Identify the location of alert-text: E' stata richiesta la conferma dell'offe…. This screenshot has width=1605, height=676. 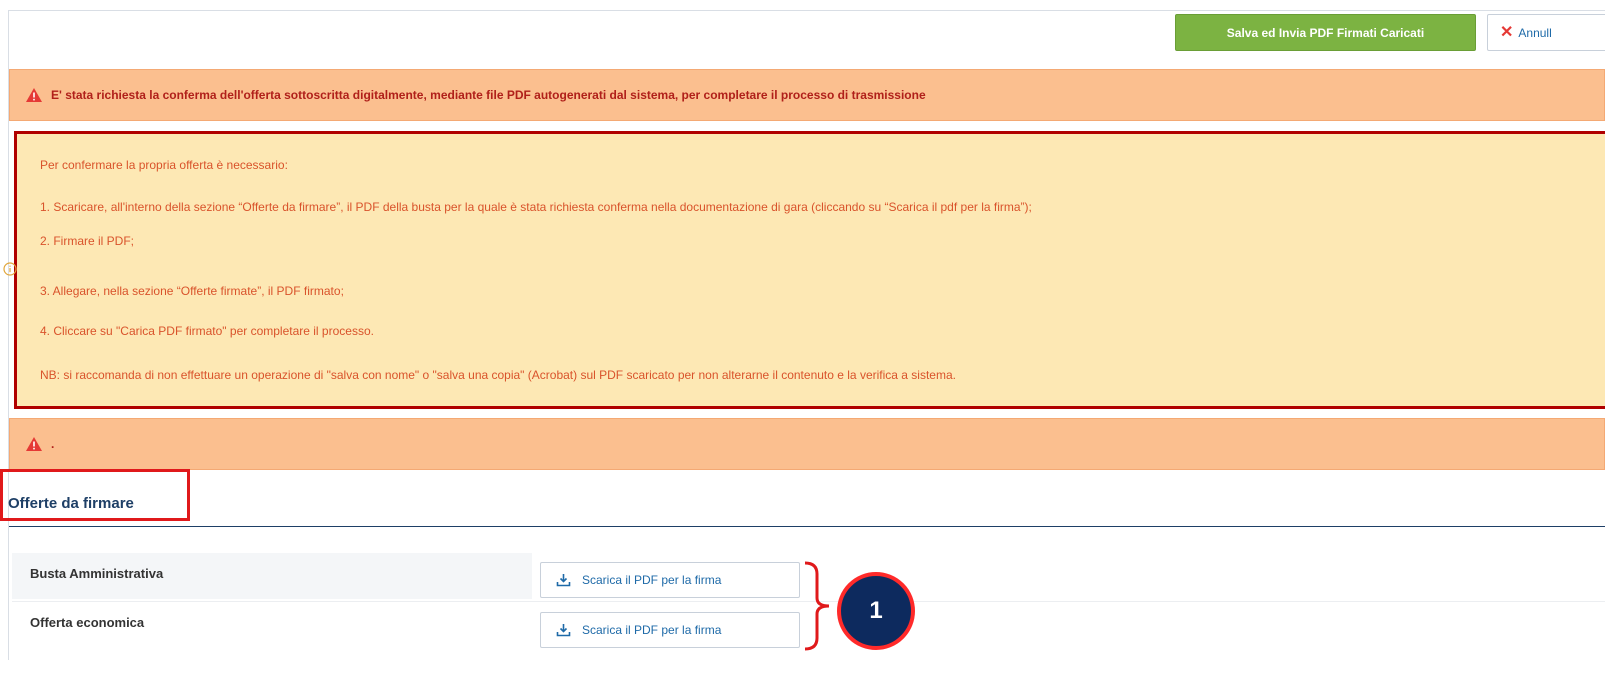
(488, 95).